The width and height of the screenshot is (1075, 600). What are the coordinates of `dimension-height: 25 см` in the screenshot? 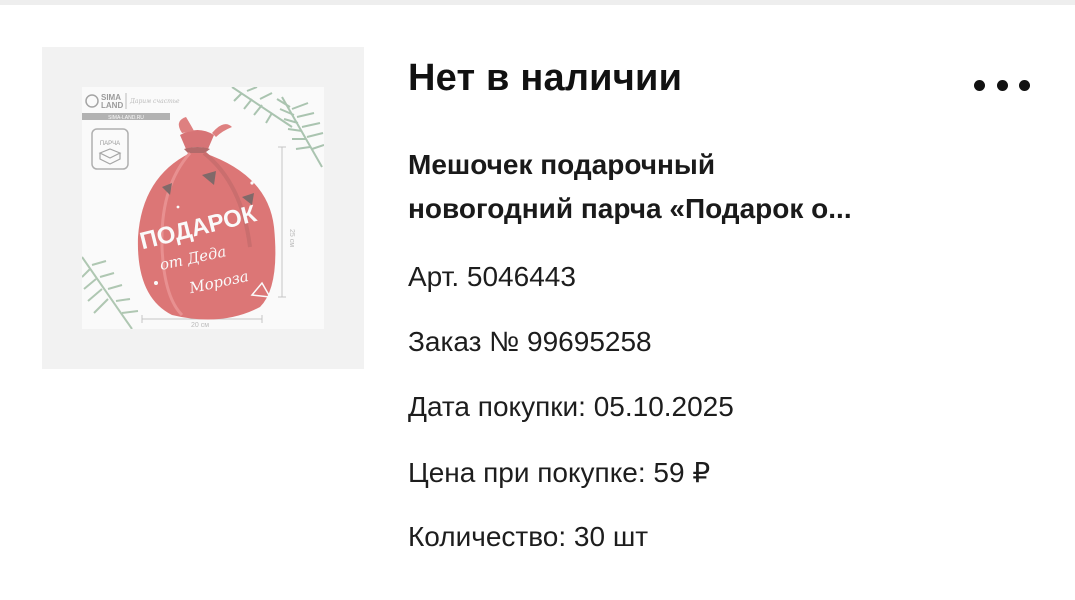 It's located at (291, 238).